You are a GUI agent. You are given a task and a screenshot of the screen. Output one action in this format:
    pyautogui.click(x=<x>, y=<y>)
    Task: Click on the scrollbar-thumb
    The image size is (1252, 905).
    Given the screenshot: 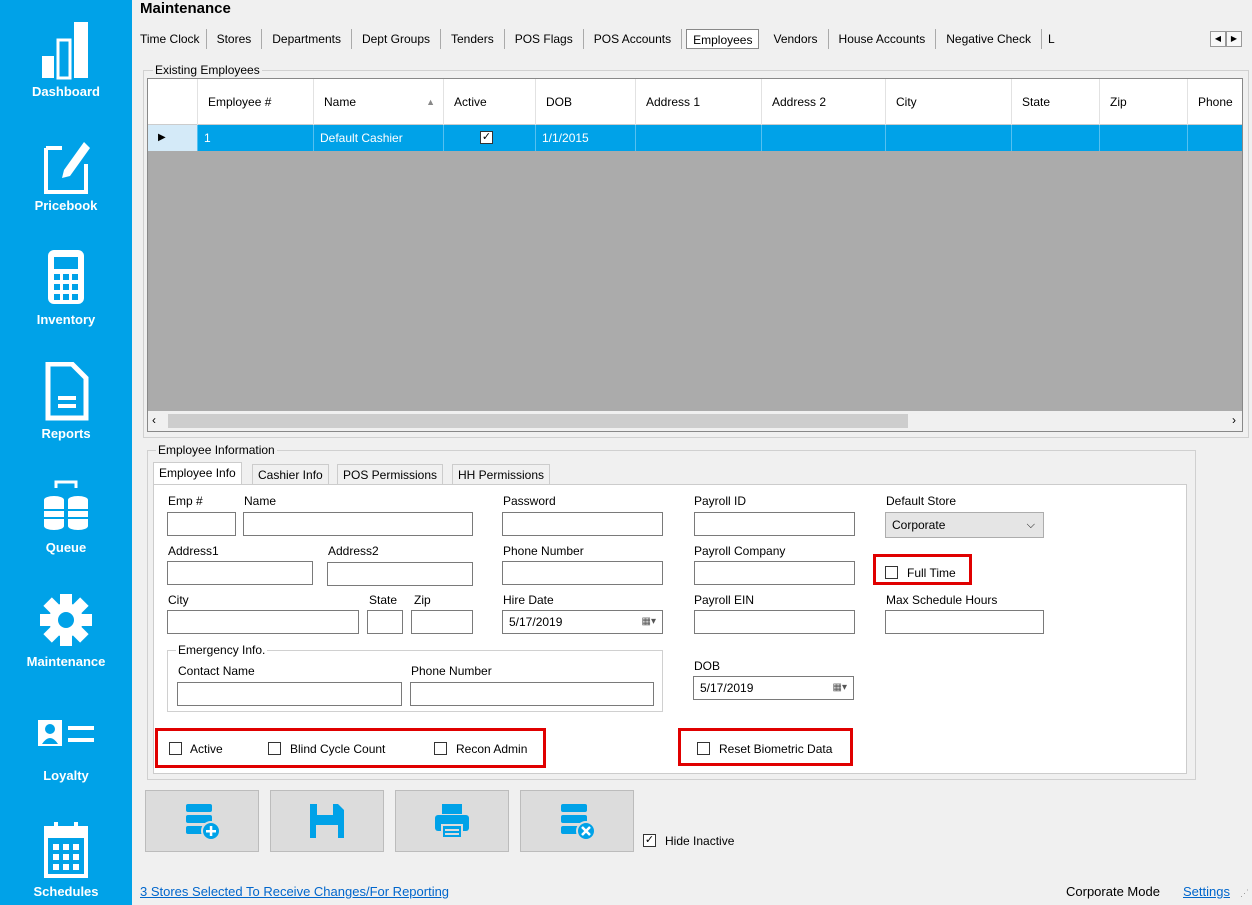 What is the action you would take?
    pyautogui.click(x=538, y=421)
    